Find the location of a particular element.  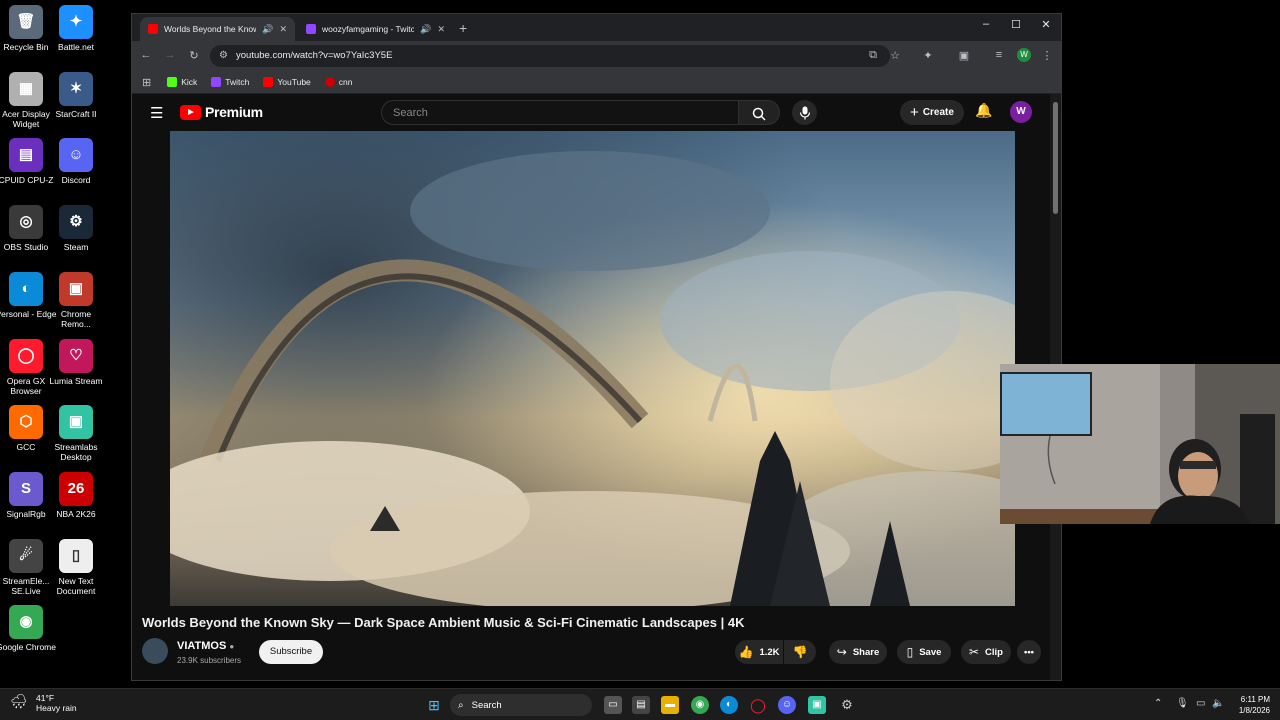

extensions-icon: ✦ is located at coordinates (928, 55).